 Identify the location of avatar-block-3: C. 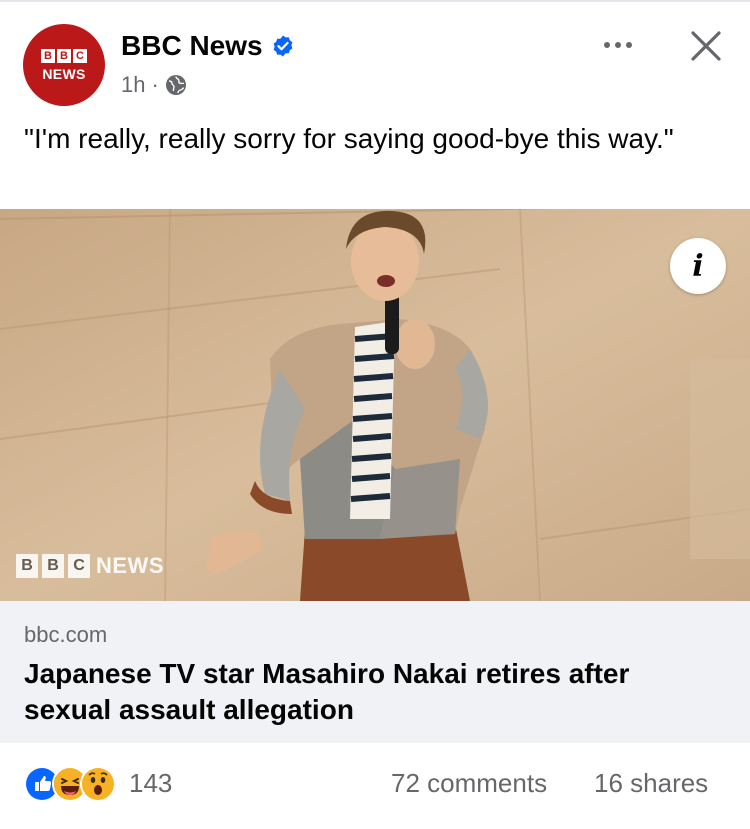
(80, 55).